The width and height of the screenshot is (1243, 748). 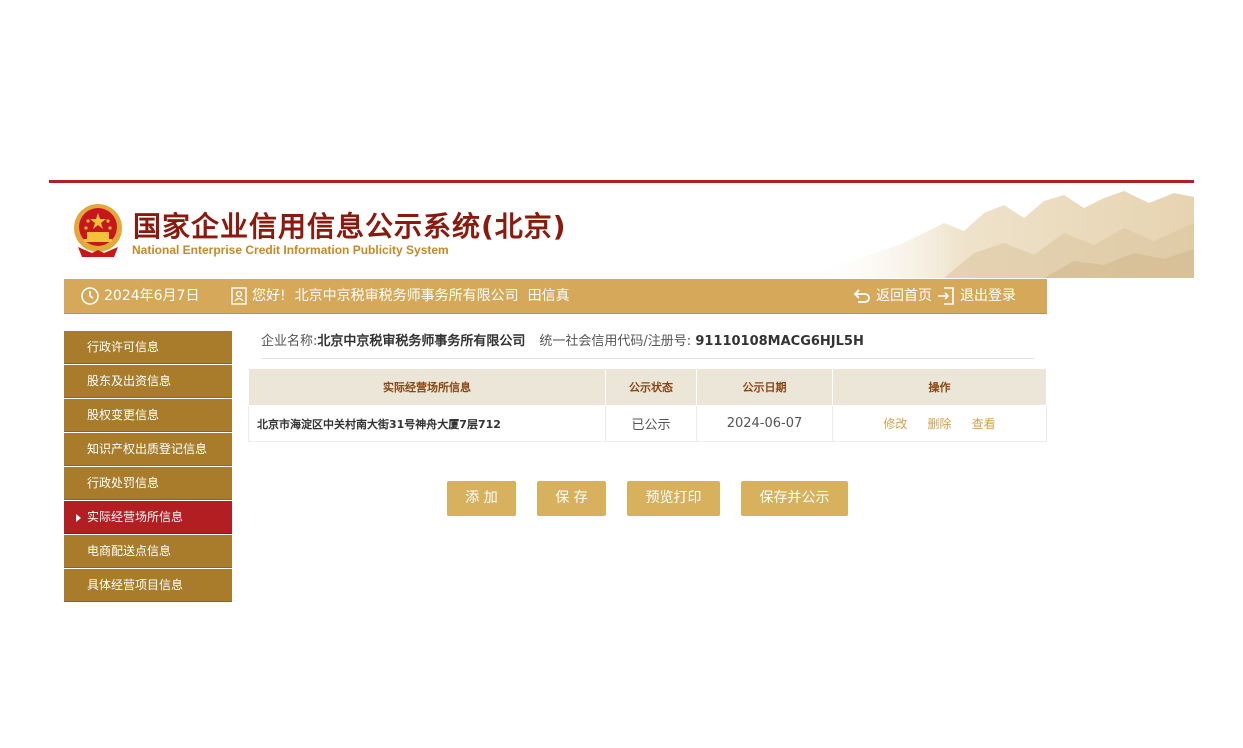 I want to click on date-display: 2024年6月7日, so click(x=140, y=296).